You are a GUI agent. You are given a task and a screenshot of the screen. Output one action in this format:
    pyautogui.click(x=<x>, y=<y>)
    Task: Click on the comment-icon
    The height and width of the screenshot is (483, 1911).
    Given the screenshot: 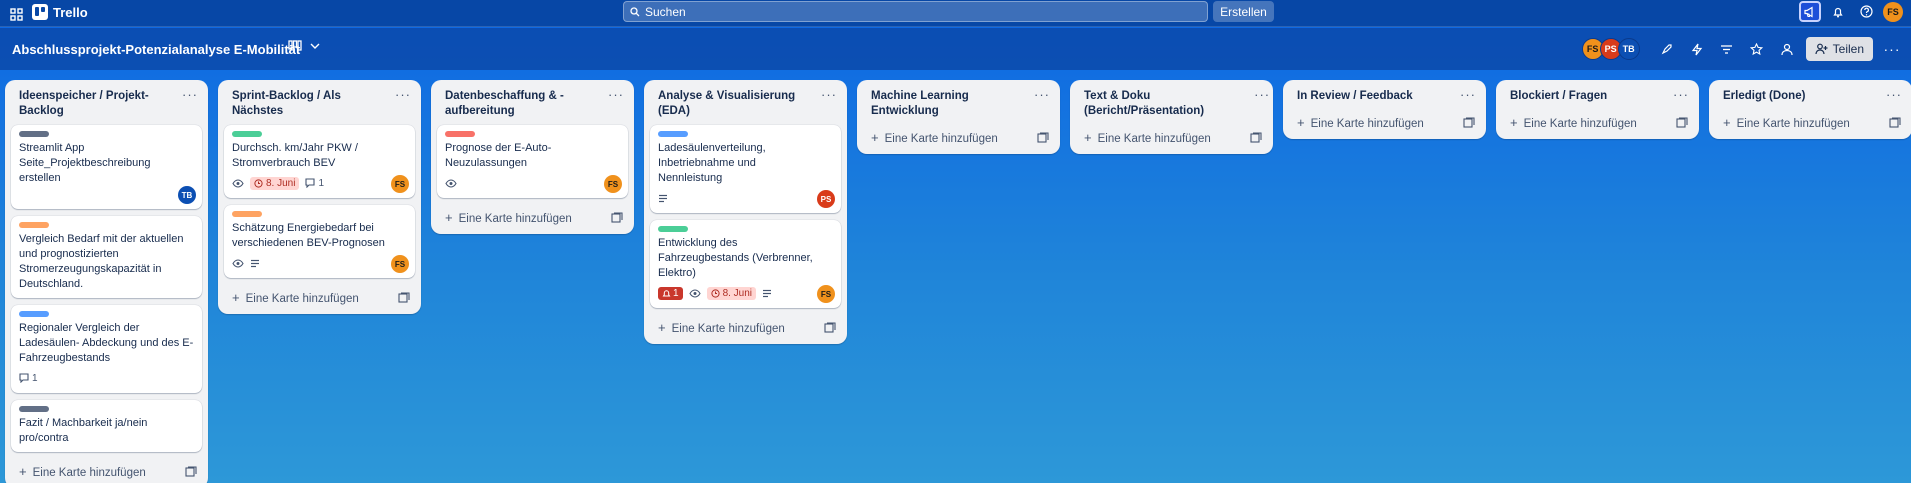 What is the action you would take?
    pyautogui.click(x=24, y=378)
    